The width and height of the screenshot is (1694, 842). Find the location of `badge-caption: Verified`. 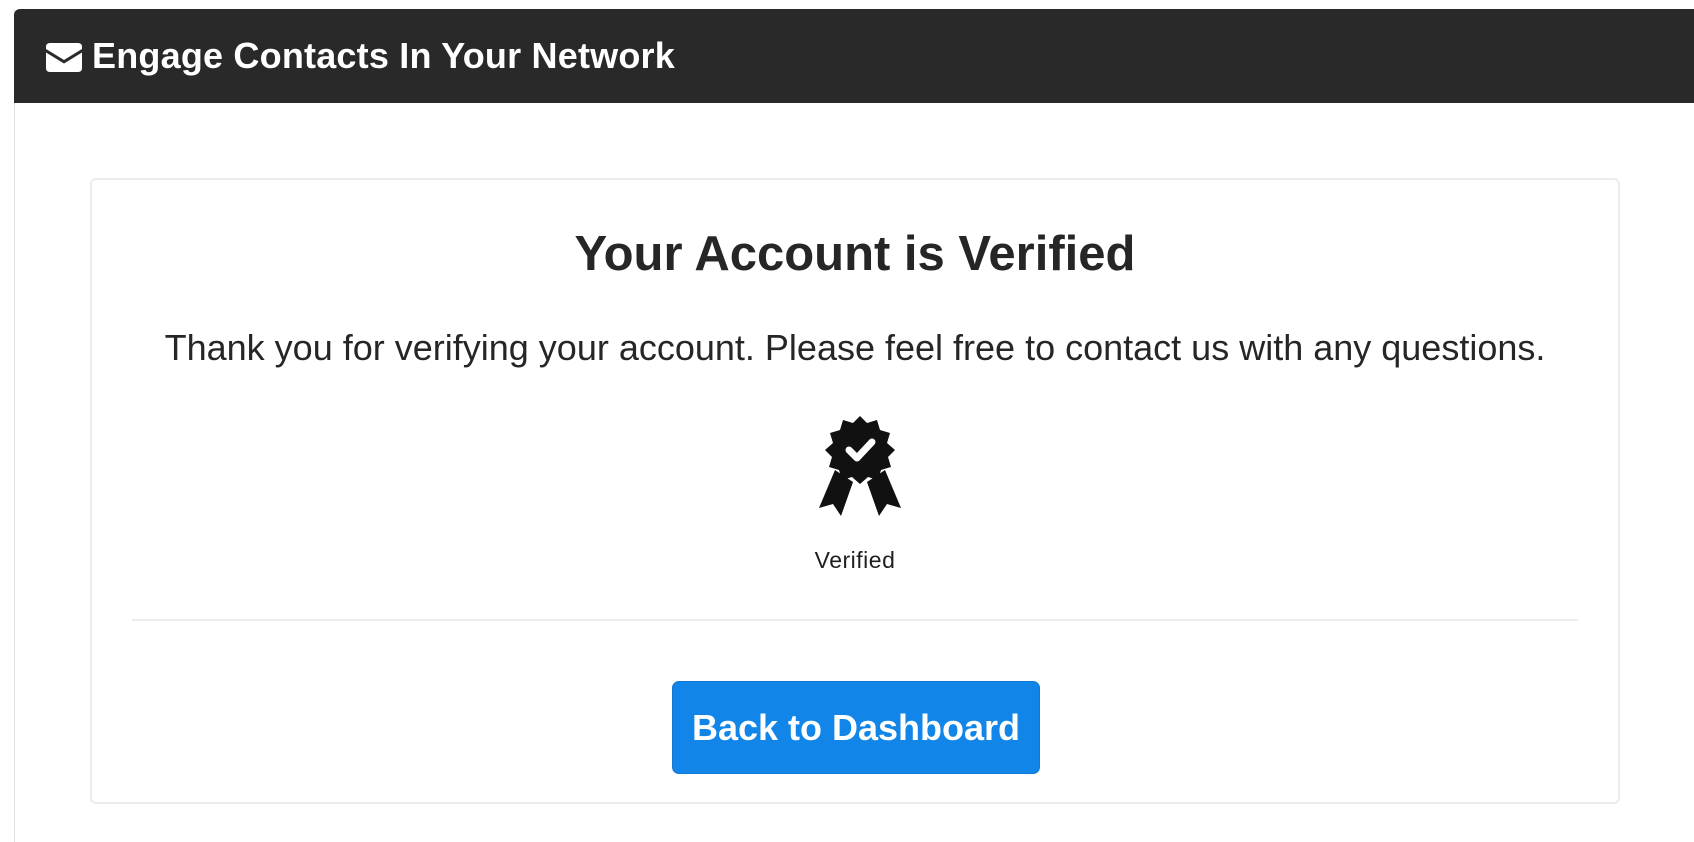

badge-caption: Verified is located at coordinates (855, 560).